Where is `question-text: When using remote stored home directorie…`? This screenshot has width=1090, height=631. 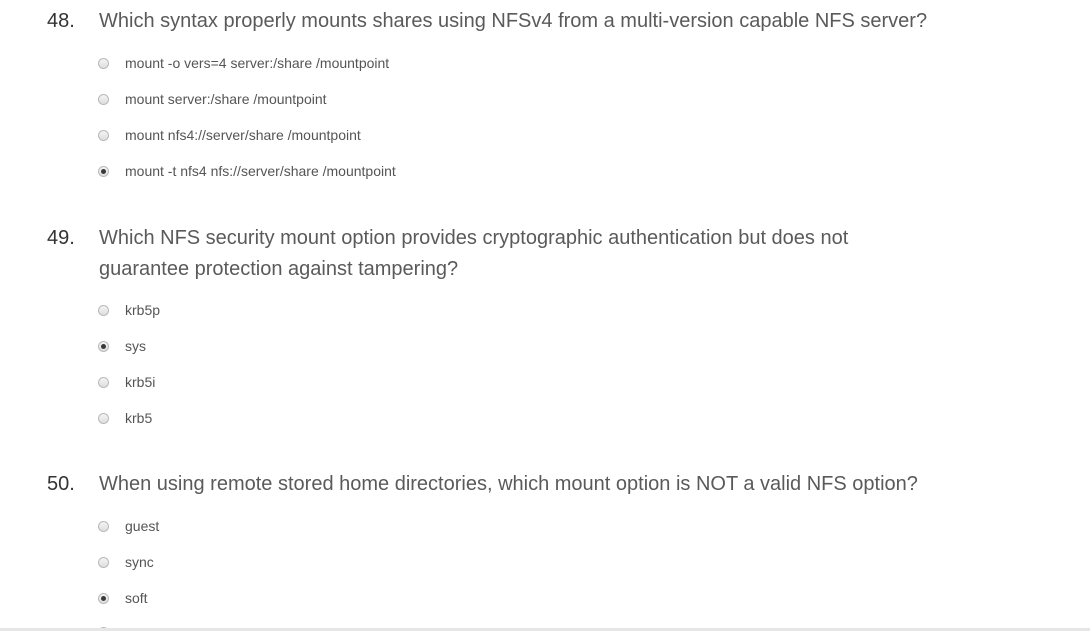
question-text: When using remote stored home directorie… is located at coordinates (508, 484).